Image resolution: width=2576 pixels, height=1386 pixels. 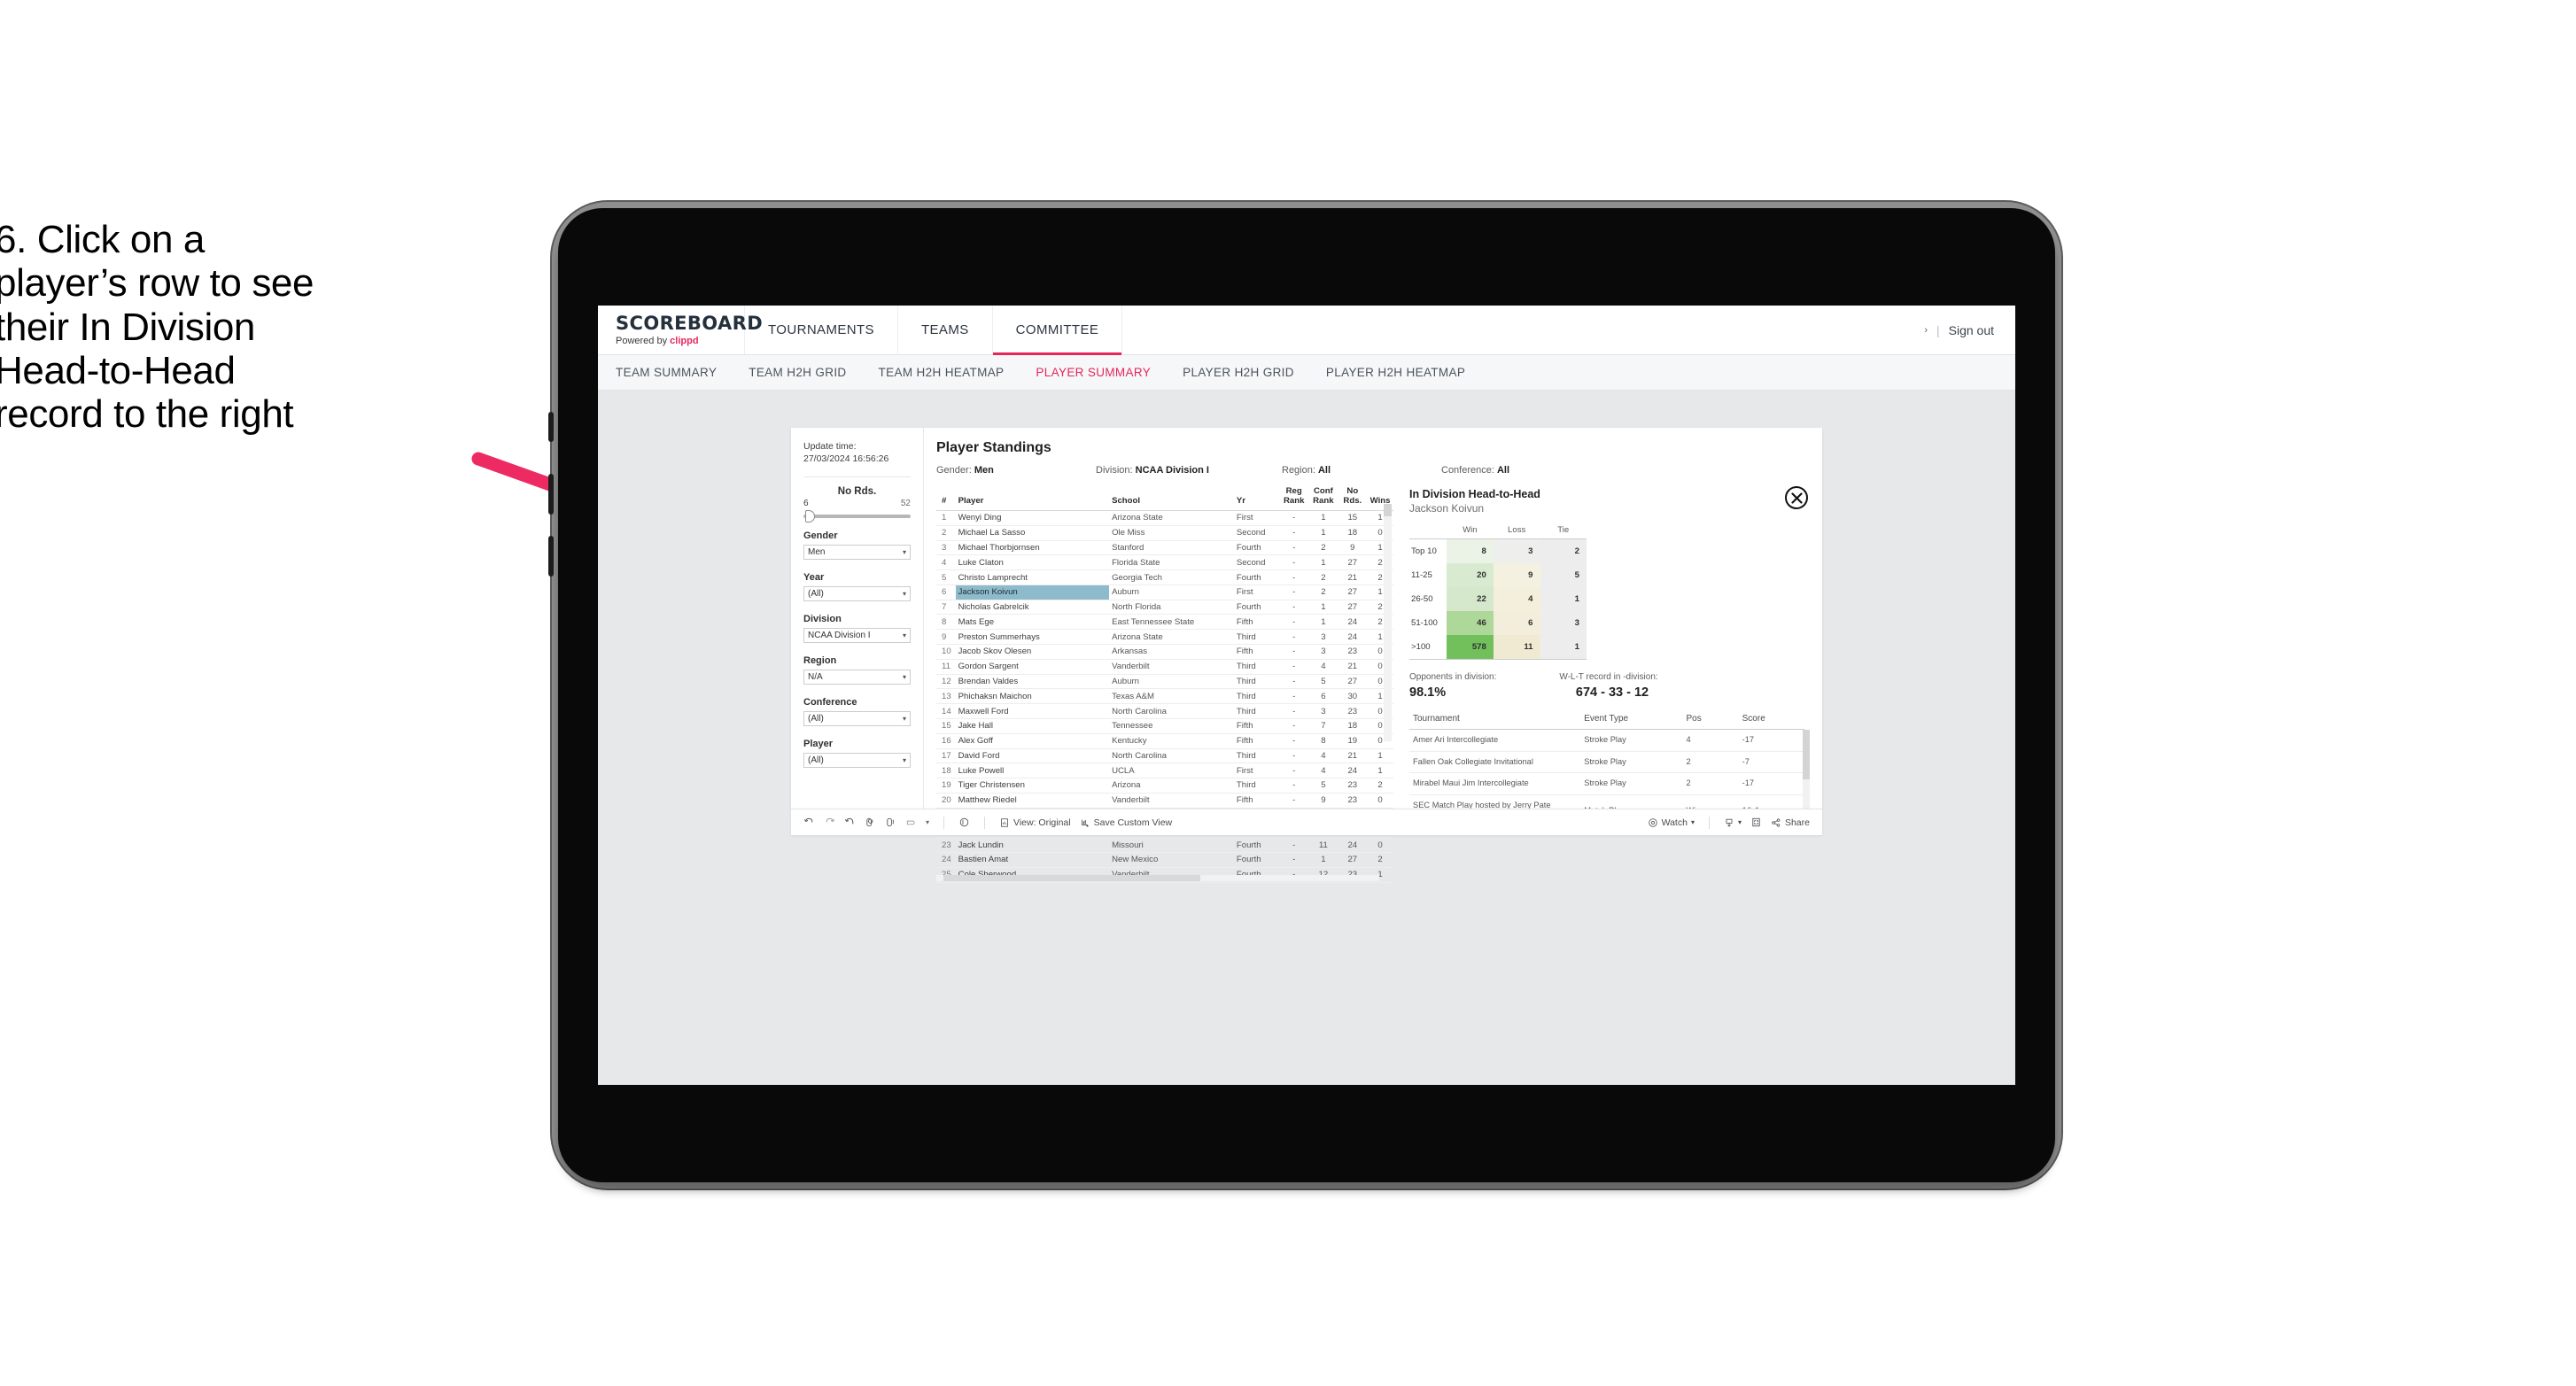 What do you see at coordinates (1516, 647) in the screenshot?
I see `heatmap-cell: 11` at bounding box center [1516, 647].